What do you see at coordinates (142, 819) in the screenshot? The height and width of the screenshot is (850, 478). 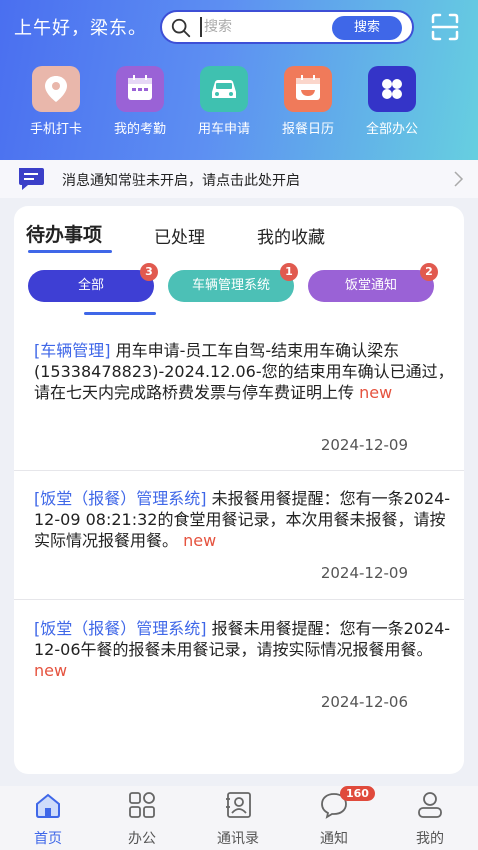 I see `tabbar-office: 办公` at bounding box center [142, 819].